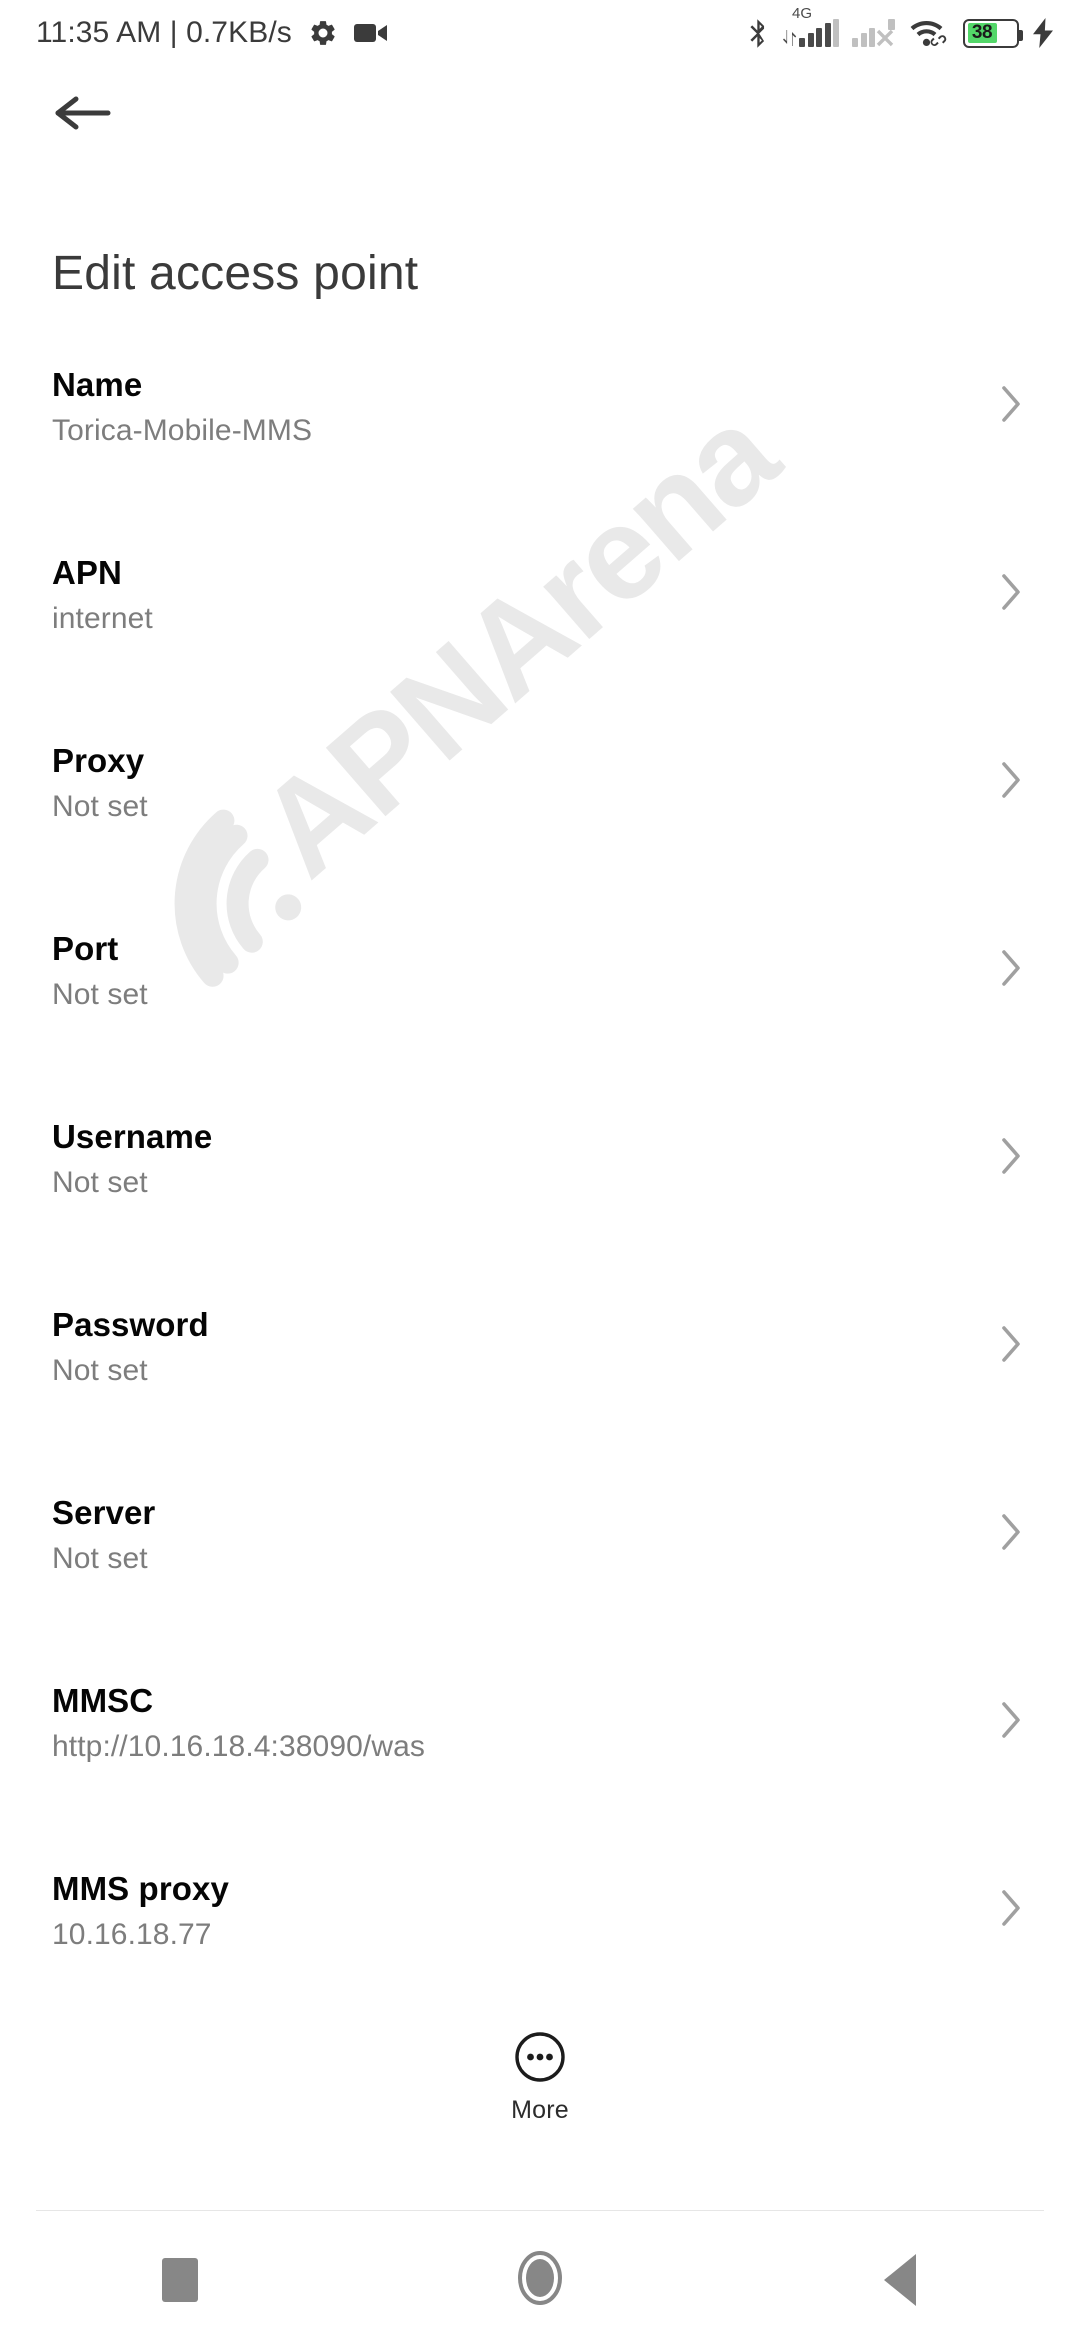 This screenshot has height=2340, width=1080. I want to click on network-type-label: 4G, so click(802, 13).